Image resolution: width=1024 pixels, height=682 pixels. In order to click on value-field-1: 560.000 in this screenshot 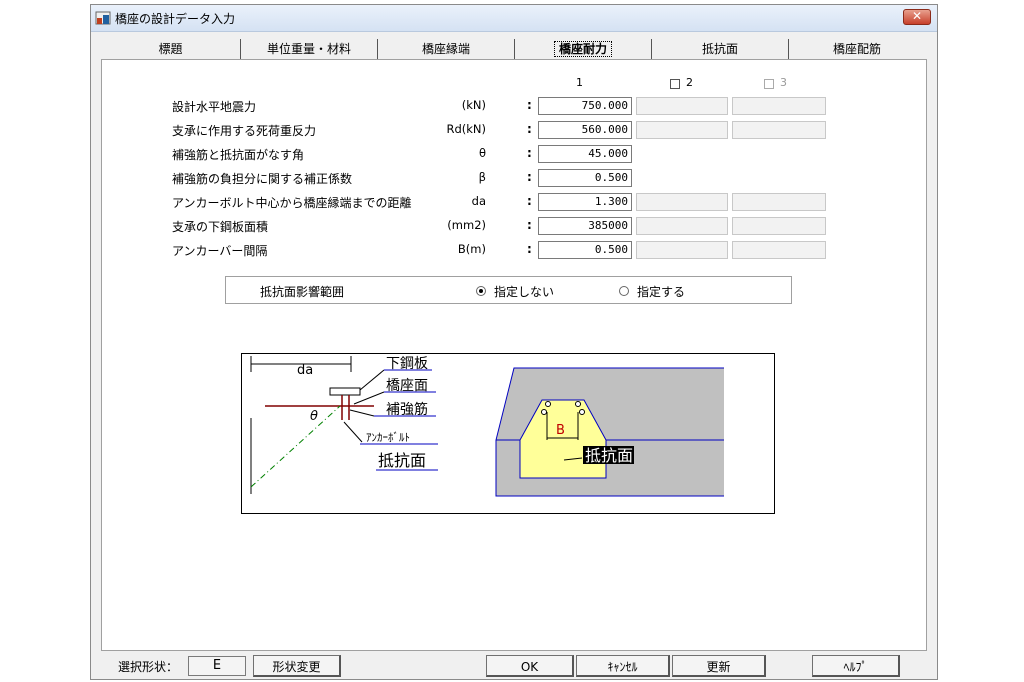, I will do `click(585, 130)`.